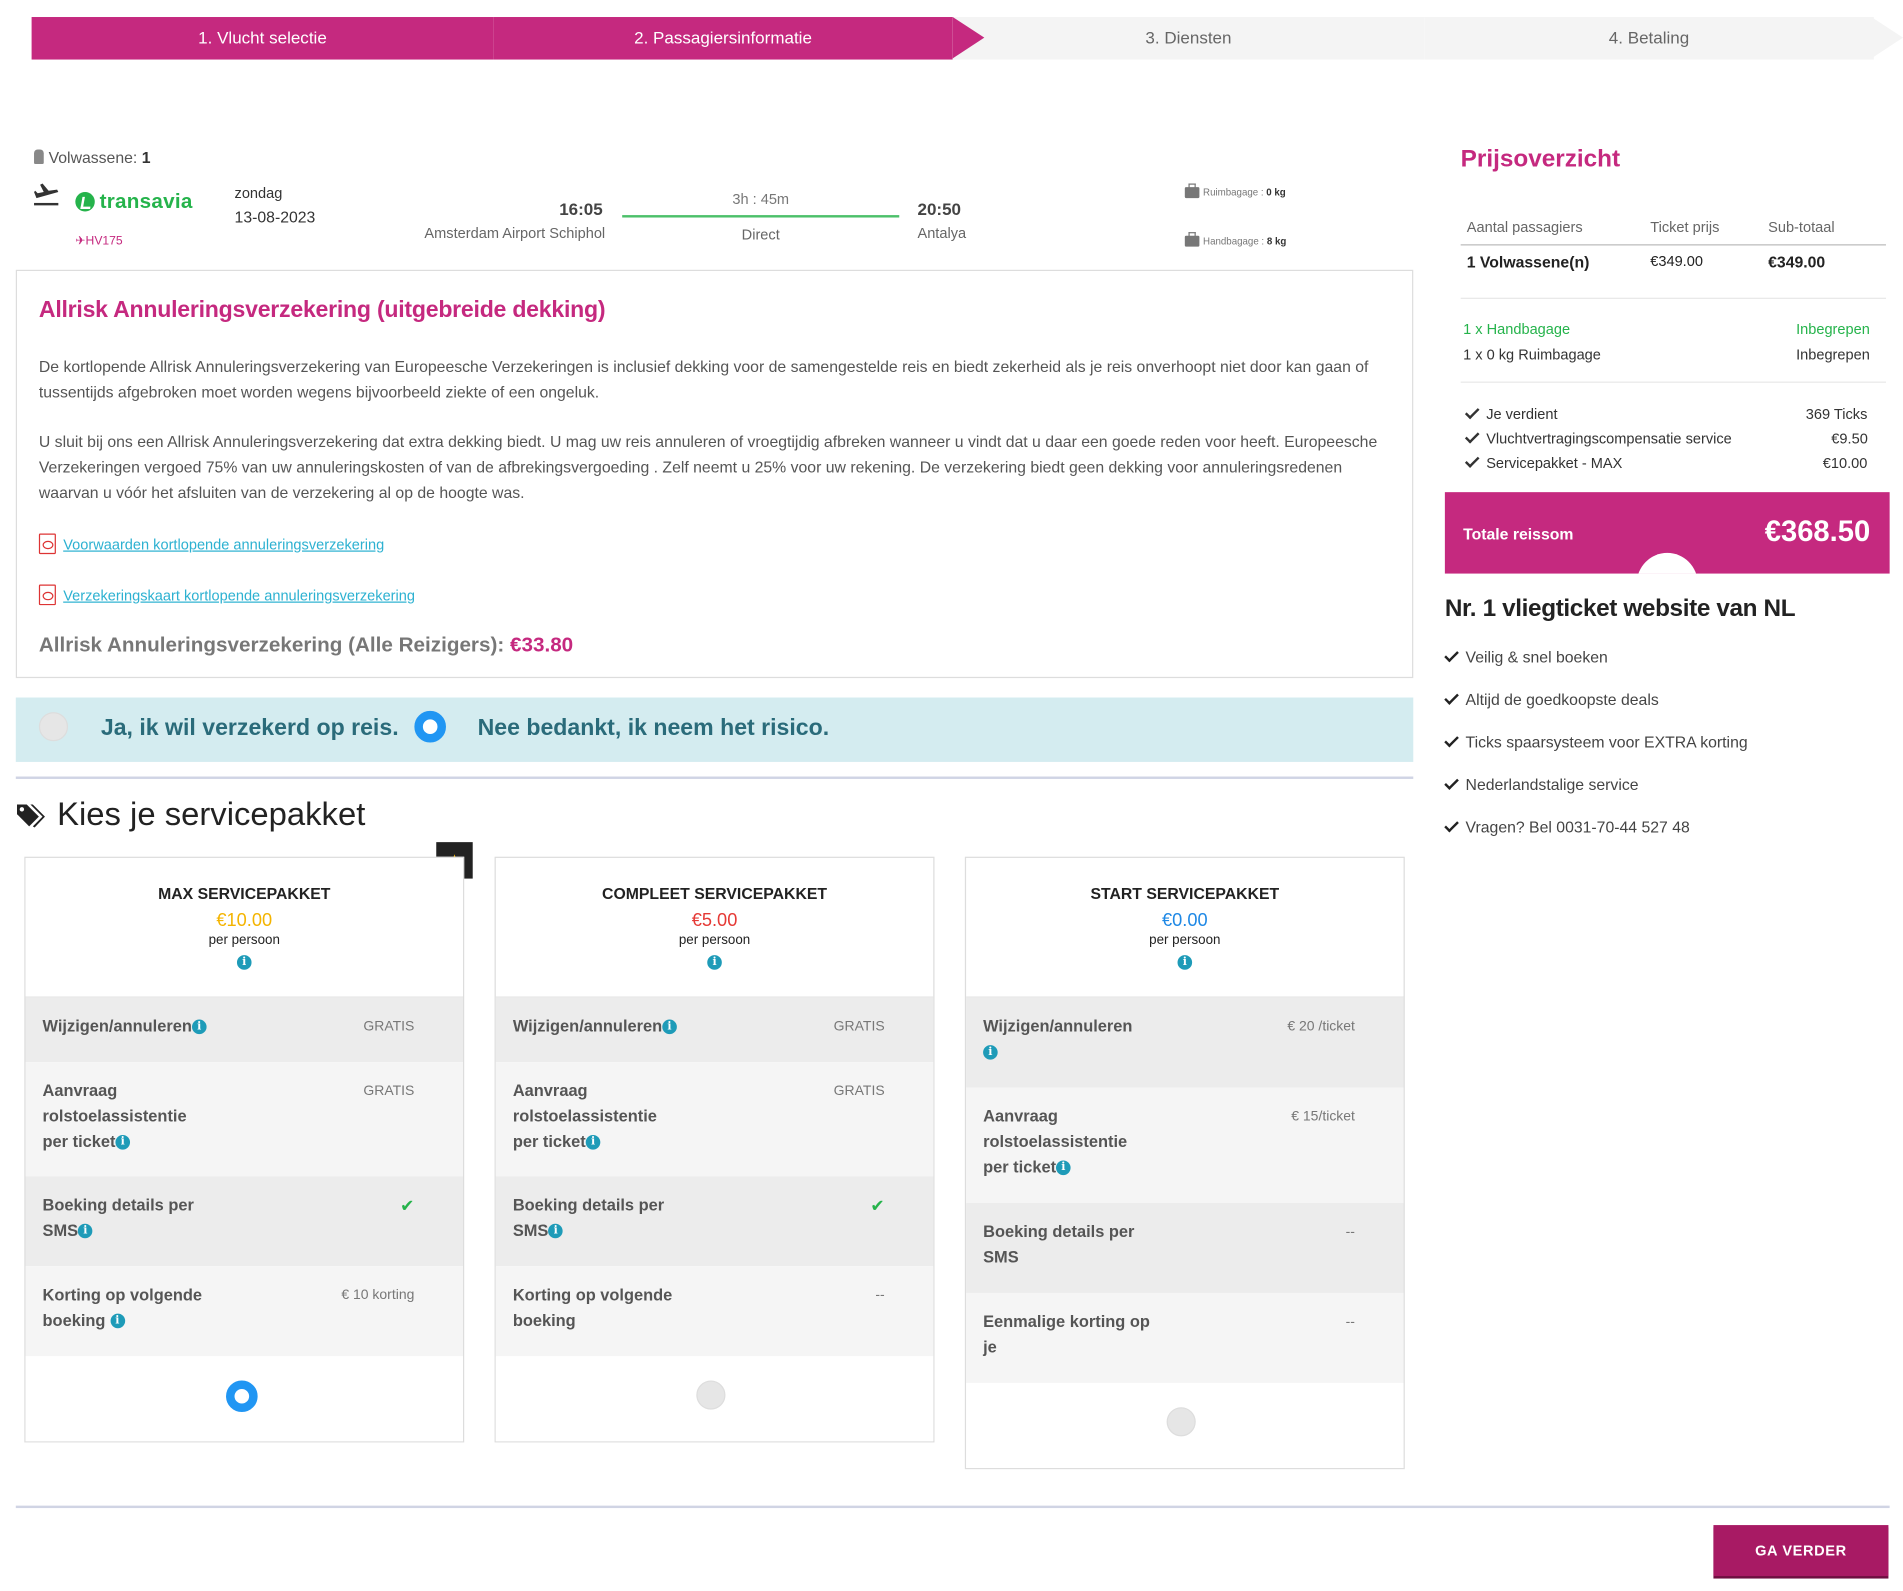  I want to click on insurance-yes-radio, so click(53, 727).